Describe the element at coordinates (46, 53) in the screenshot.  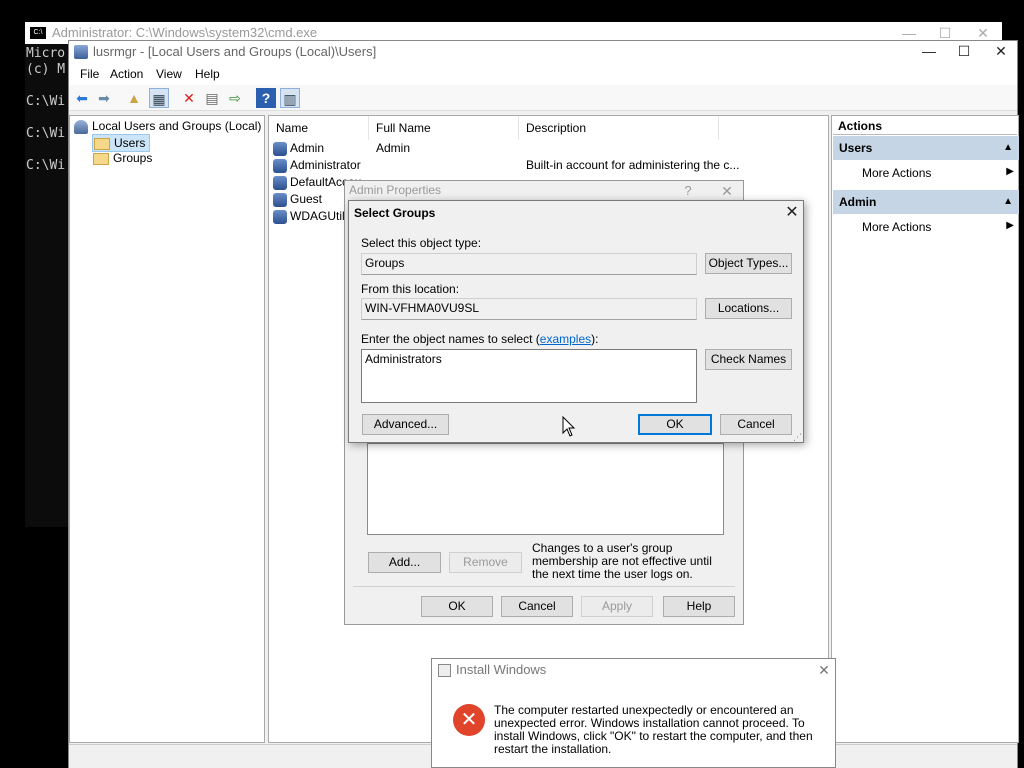
I see `cmd-line-1: Micro` at that location.